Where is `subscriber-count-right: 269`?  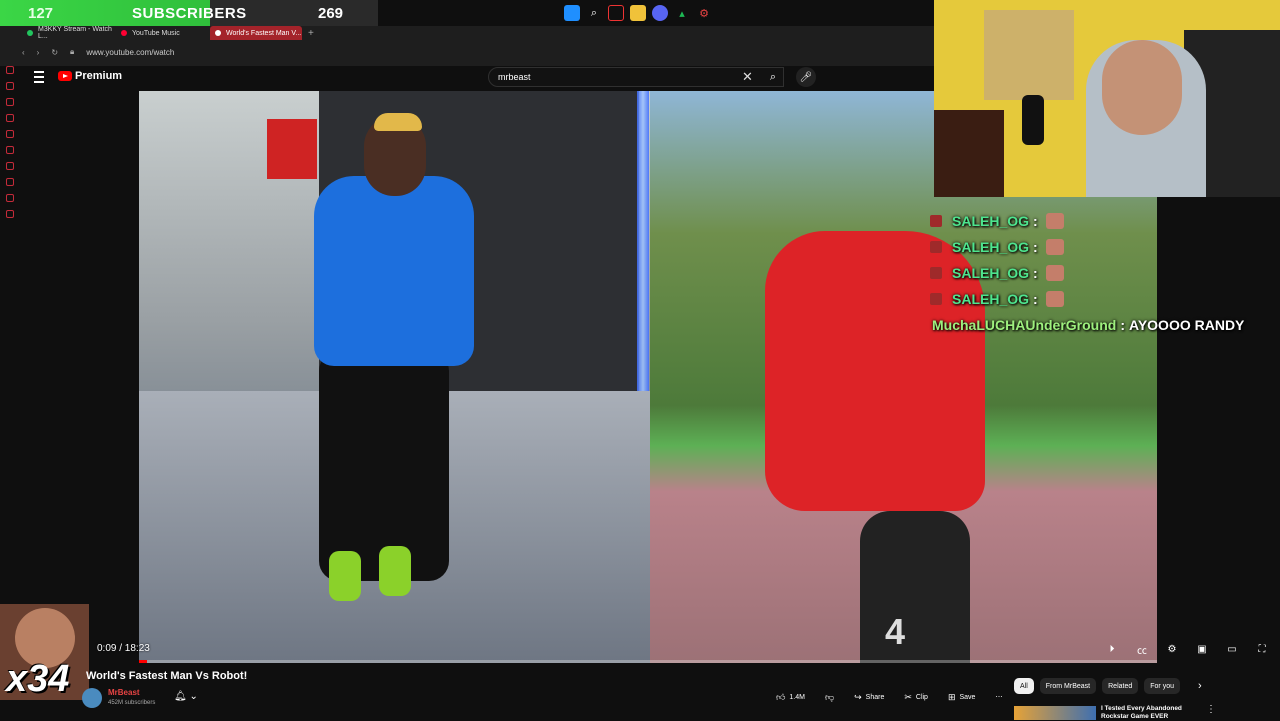 subscriber-count-right: 269 is located at coordinates (331, 13).